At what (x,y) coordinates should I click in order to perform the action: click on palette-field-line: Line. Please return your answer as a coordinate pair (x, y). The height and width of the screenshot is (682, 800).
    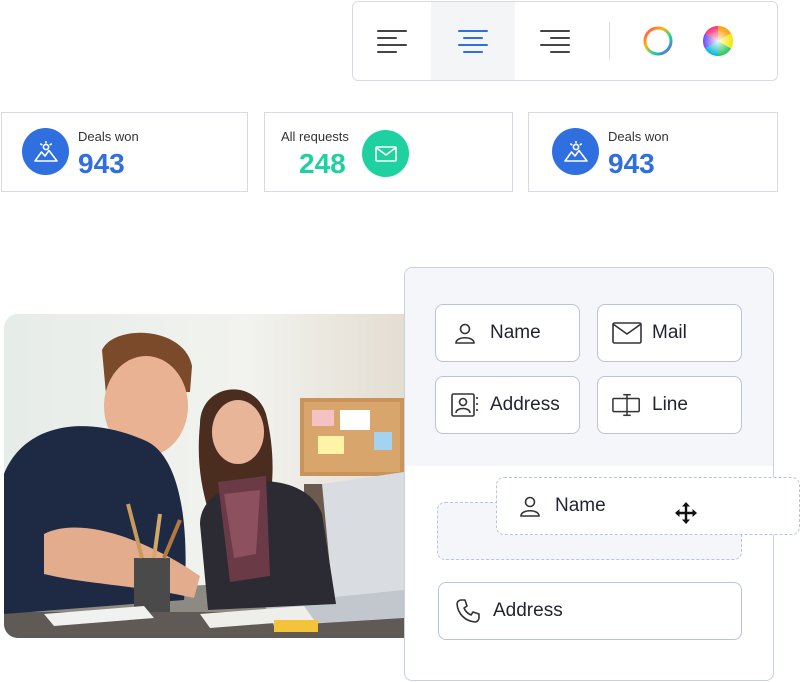
    Looking at the image, I should click on (669, 405).